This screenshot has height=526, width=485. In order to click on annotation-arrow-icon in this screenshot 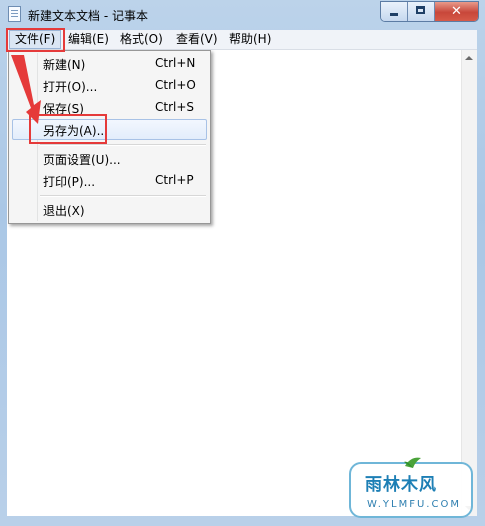, I will do `click(26, 89)`.